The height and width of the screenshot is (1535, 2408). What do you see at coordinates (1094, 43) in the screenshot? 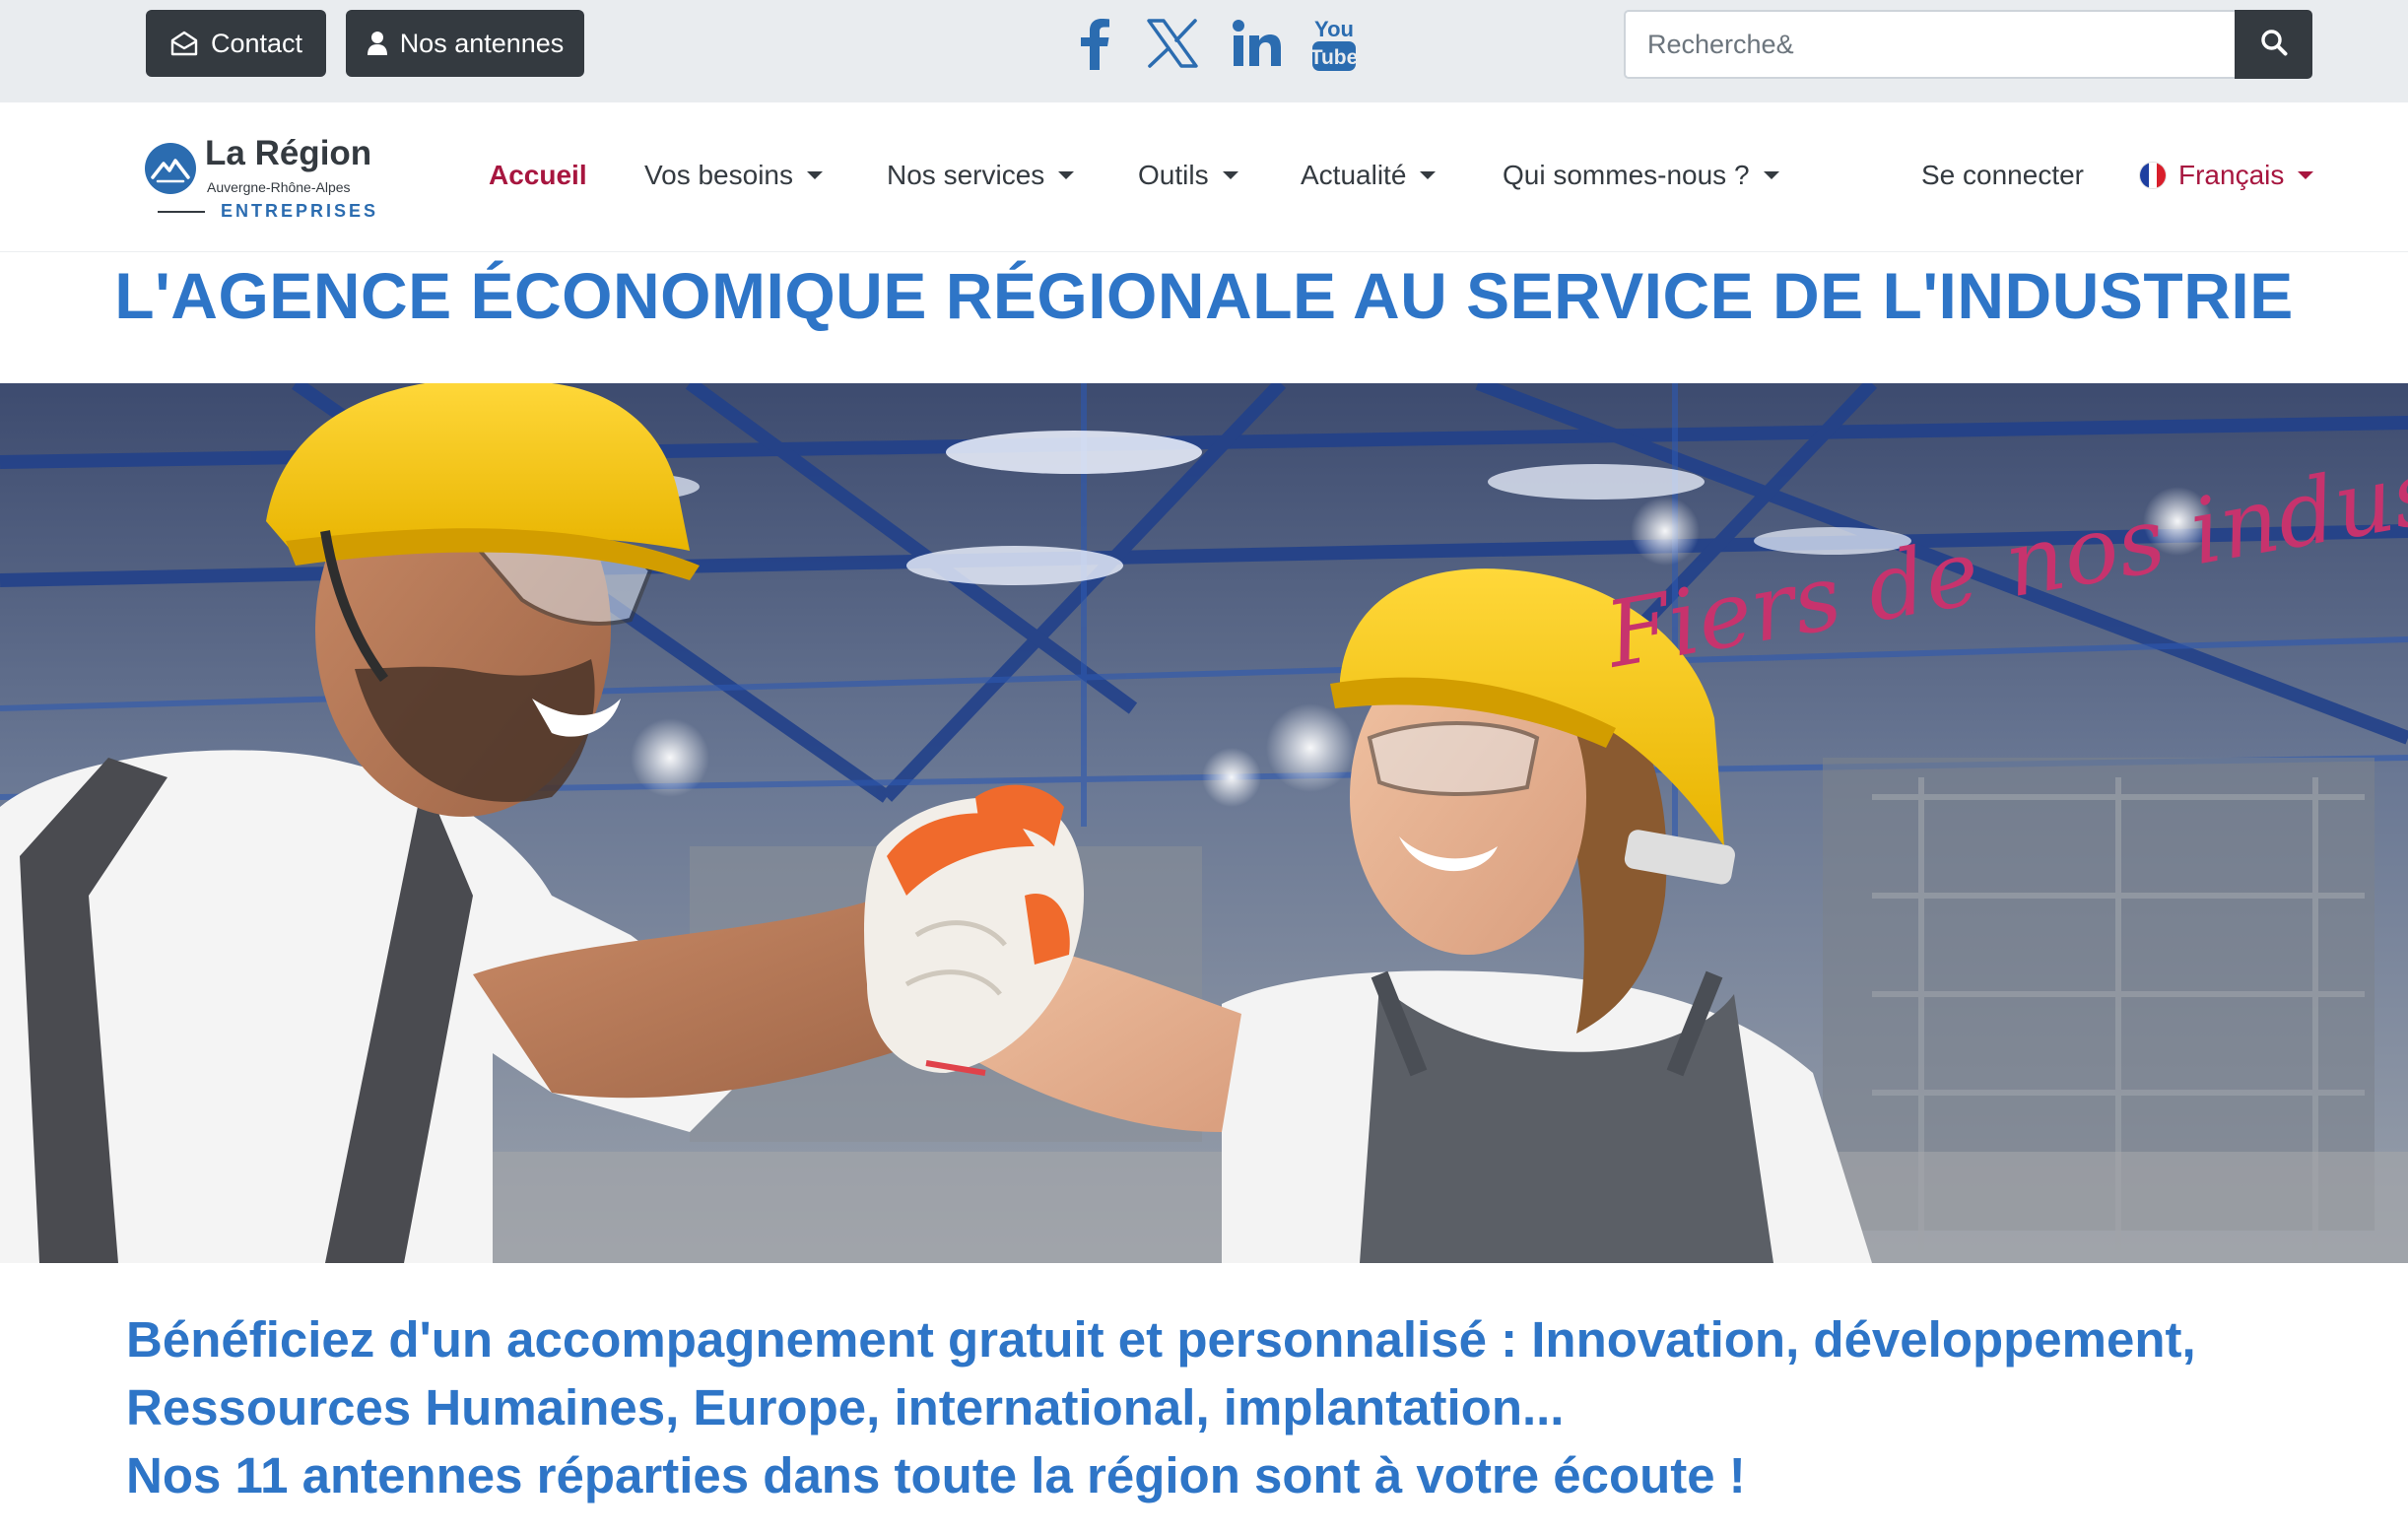
I see `facebook-icon` at bounding box center [1094, 43].